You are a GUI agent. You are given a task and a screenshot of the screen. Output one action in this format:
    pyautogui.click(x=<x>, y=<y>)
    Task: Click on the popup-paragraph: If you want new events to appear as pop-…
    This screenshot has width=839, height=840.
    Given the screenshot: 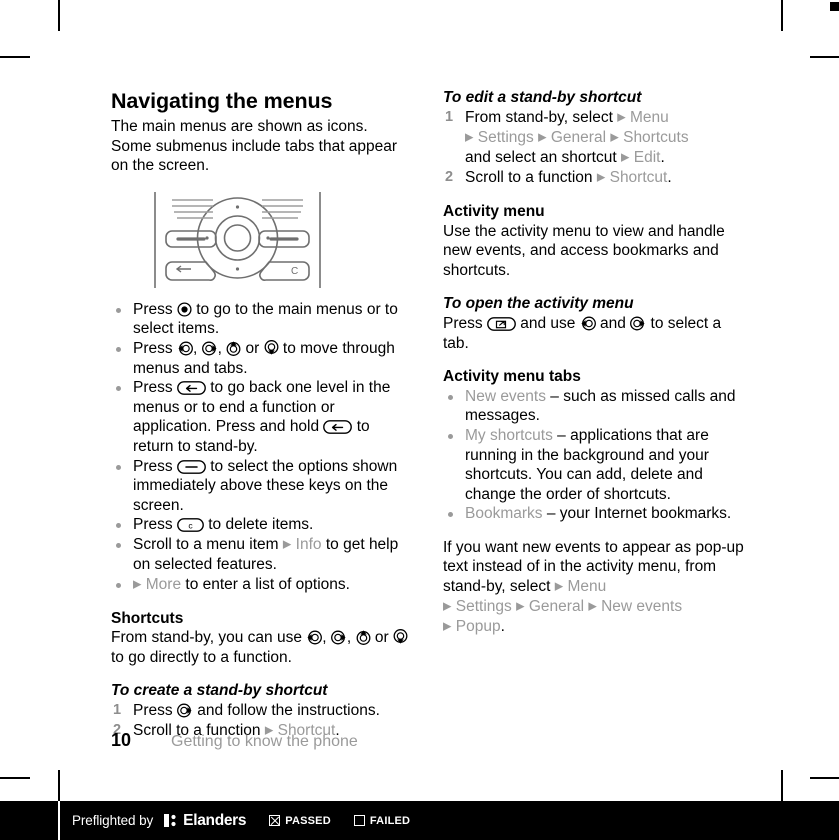 What is the action you would take?
    pyautogui.click(x=593, y=587)
    